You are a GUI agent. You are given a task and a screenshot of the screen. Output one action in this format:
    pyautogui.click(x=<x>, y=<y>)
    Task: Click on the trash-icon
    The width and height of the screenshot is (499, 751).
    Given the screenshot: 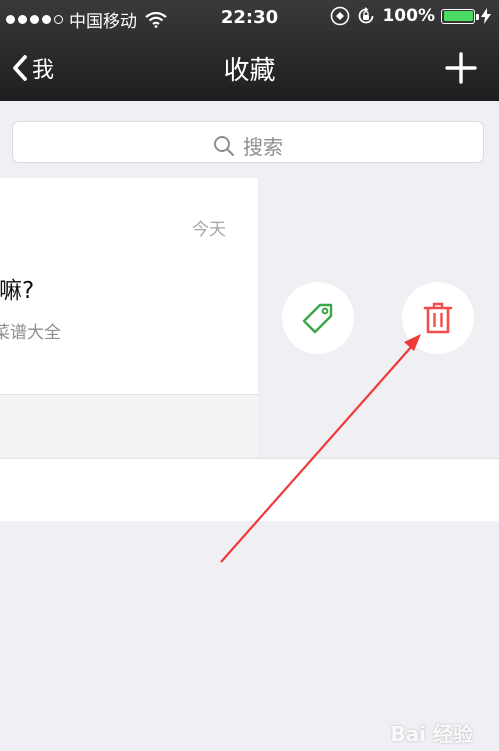 What is the action you would take?
    pyautogui.click(x=438, y=318)
    